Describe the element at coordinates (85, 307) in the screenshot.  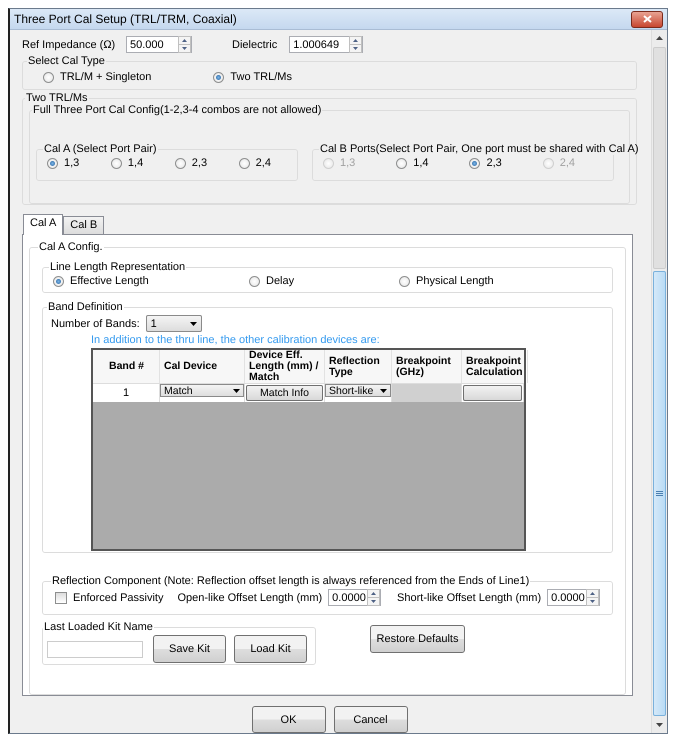
I see `group-title: Band Definition` at that location.